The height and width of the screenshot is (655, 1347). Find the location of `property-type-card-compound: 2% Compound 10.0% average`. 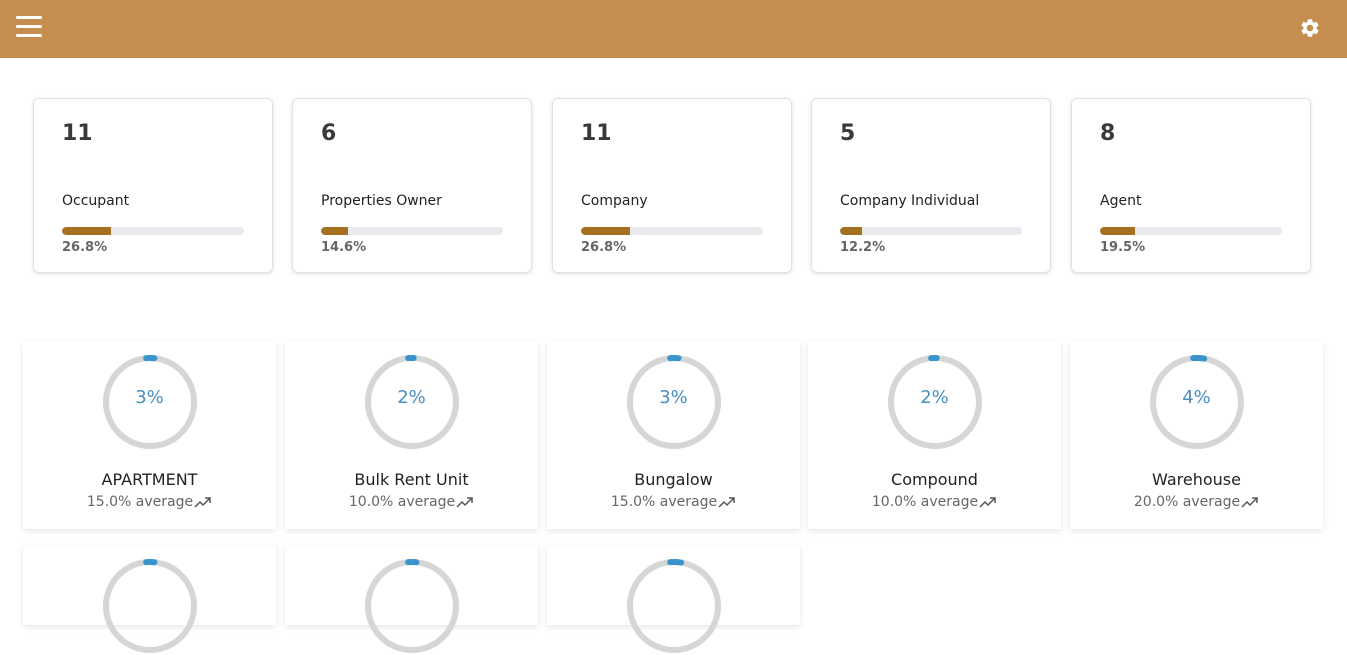

property-type-card-compound: 2% Compound 10.0% average is located at coordinates (934, 435).